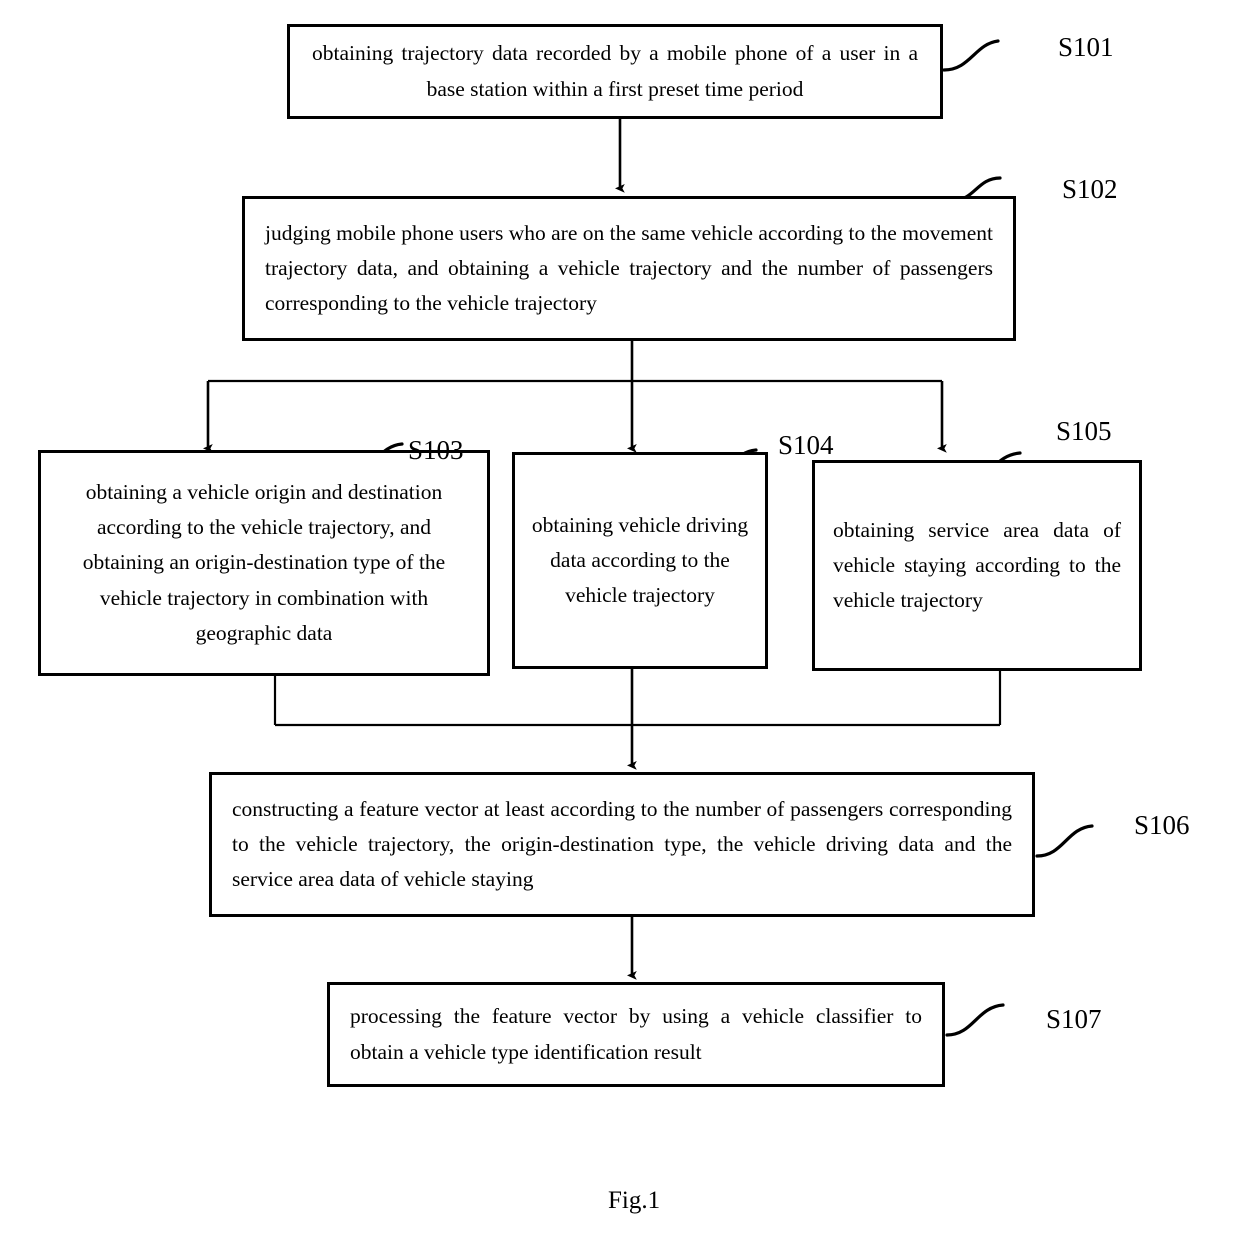  Describe the element at coordinates (436, 450) in the screenshot. I see `step-label-s103: S103` at that location.